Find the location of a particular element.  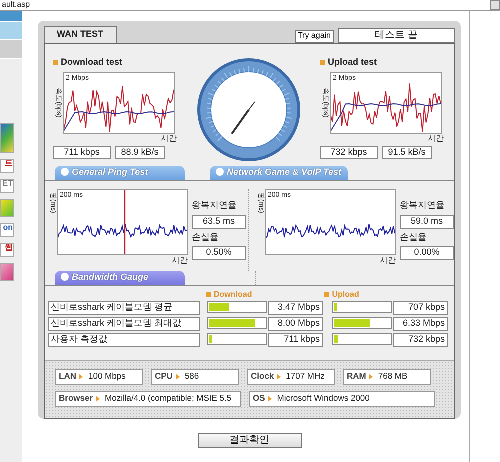

loss-value: 0.50% is located at coordinates (219, 253).